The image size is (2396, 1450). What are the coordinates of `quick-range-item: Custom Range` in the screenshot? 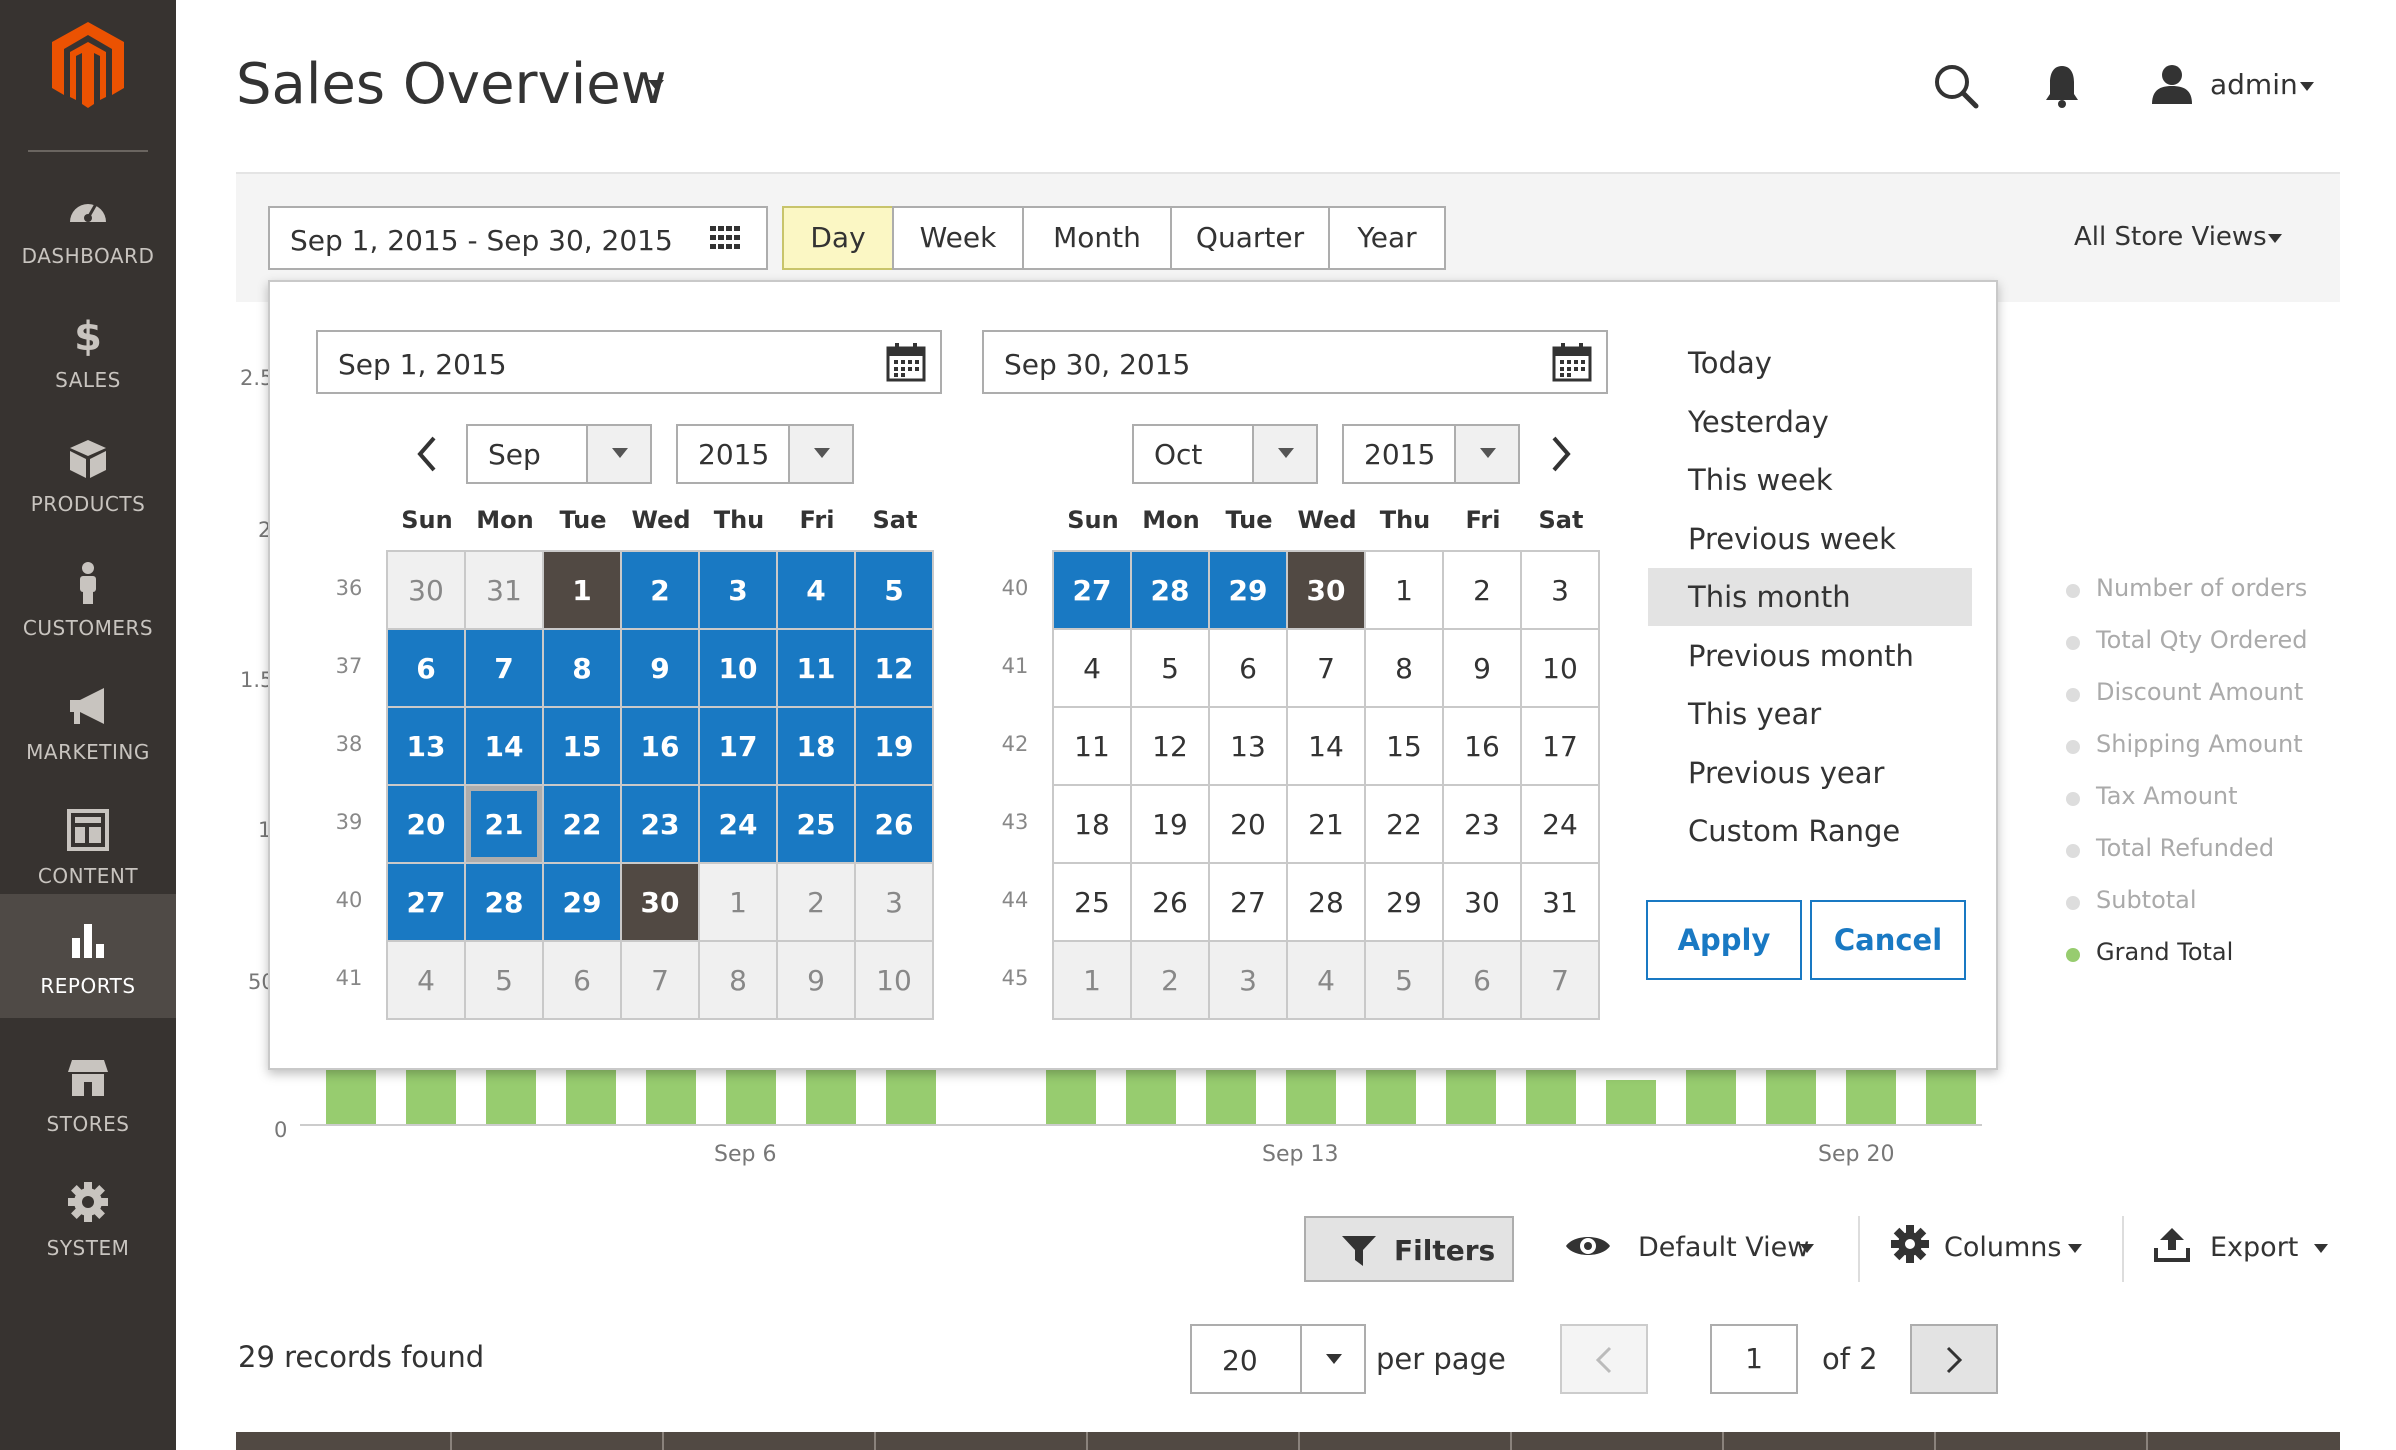 It's located at (1810, 831).